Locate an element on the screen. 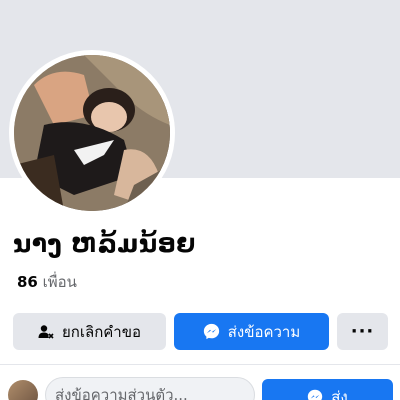 The width and height of the screenshot is (400, 400). message-button: ส่งข้อความ is located at coordinates (251, 331).